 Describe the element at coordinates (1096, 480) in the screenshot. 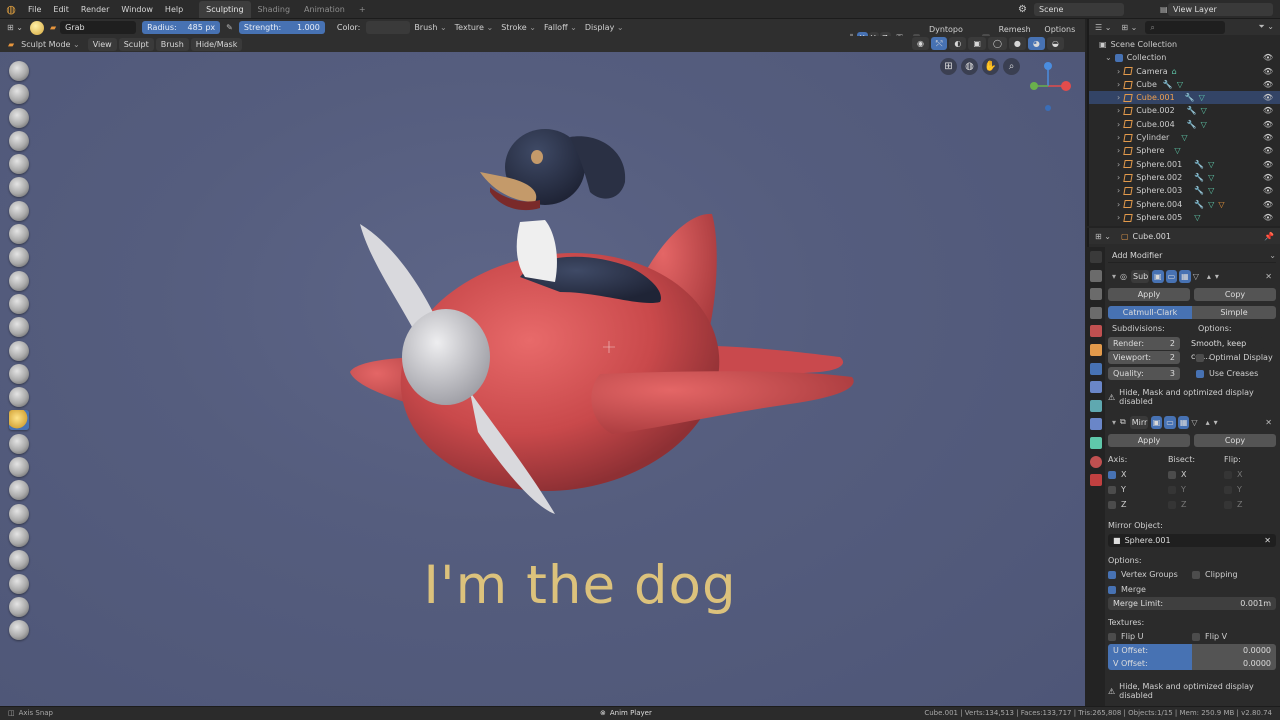

I see `texture-tab-icon` at that location.